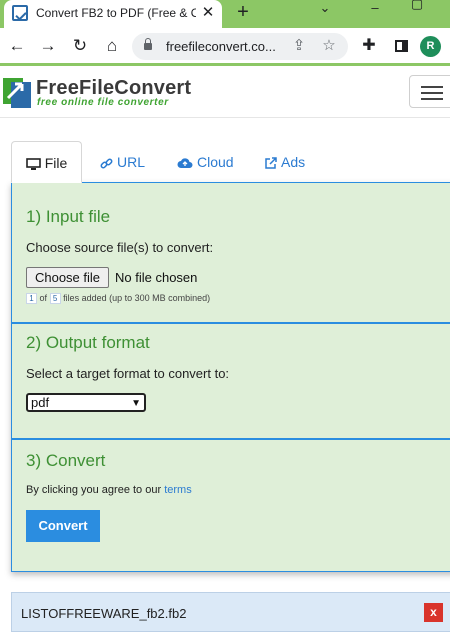  What do you see at coordinates (104, 613) in the screenshot?
I see `selected-file-name: LISTOFFREEWARE_fb2.fb2` at bounding box center [104, 613].